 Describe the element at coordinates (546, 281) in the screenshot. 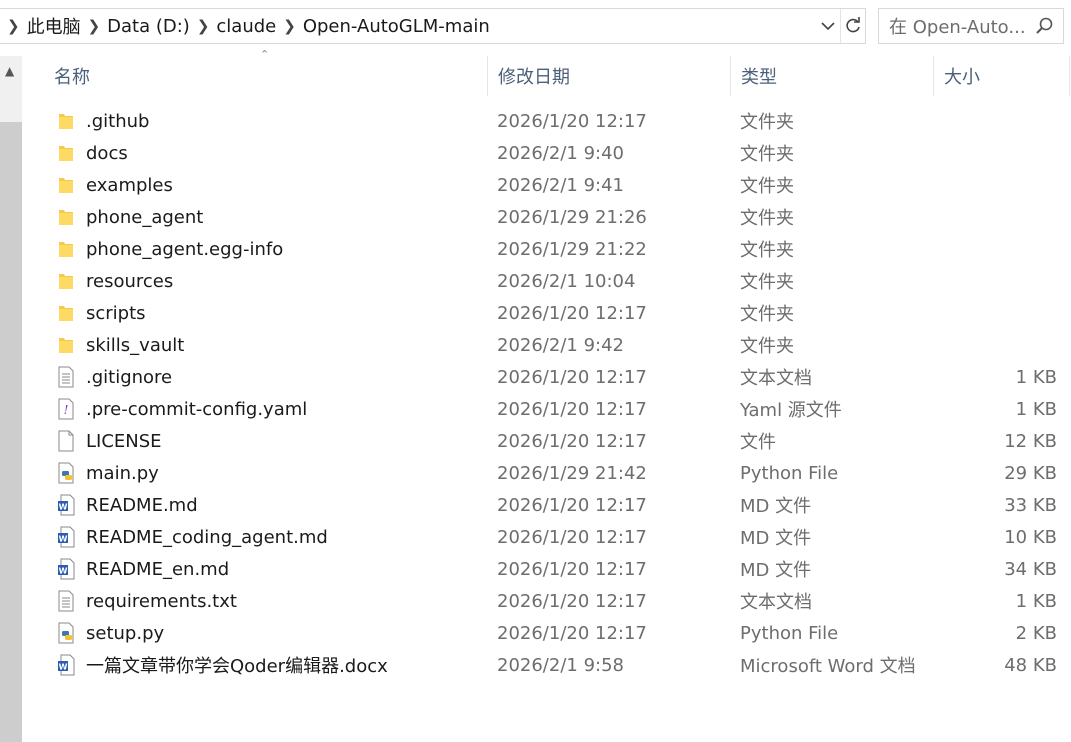

I see `file-row: resources 2026/2/1 10:04 文件夹` at that location.